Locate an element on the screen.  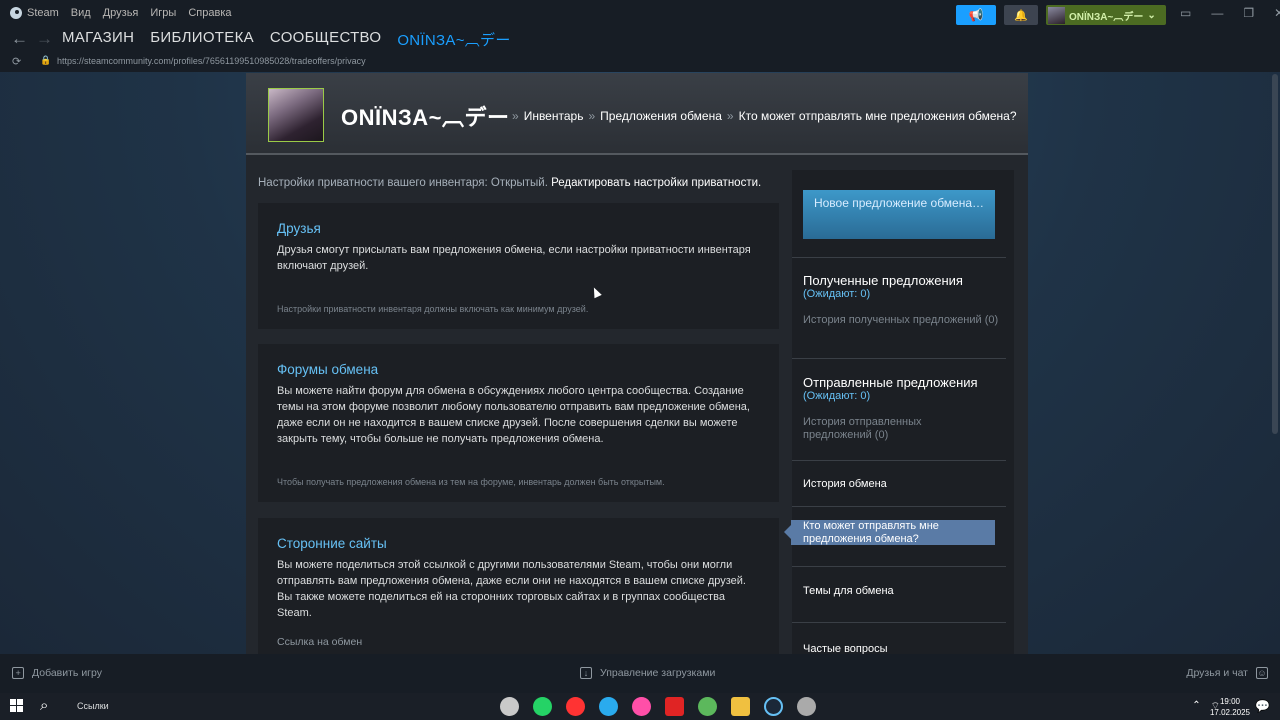
sidebar-item-trade-history: История обмена is located at coordinates (845, 484).